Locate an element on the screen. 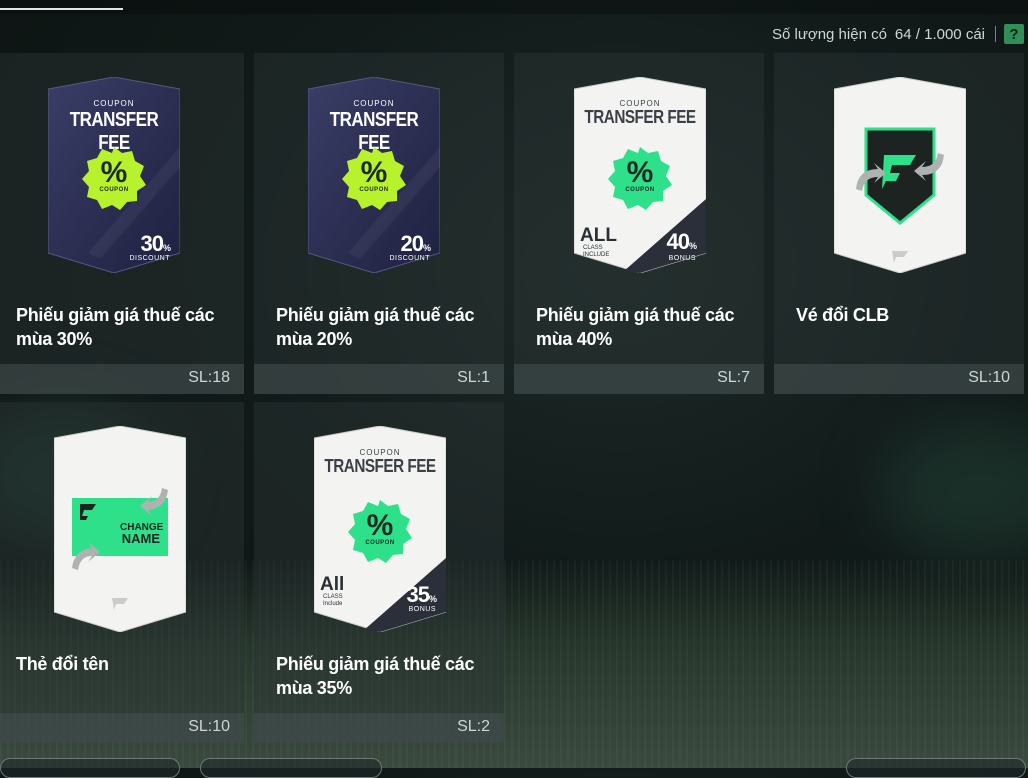  item-quantity: SL:2 is located at coordinates (473, 726).